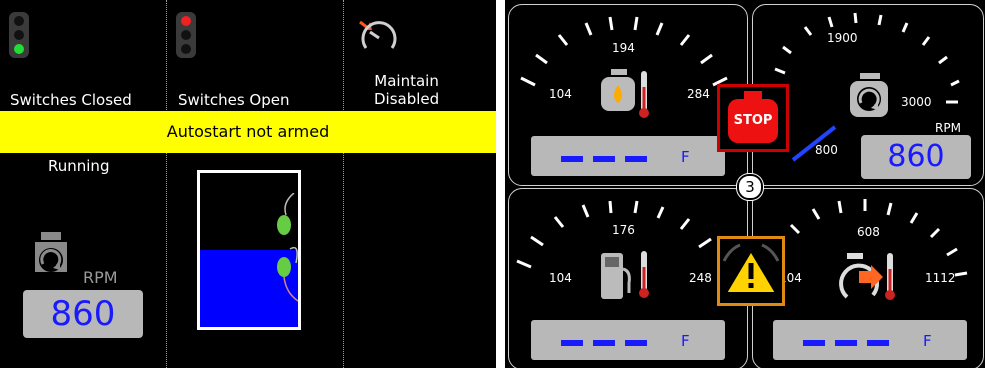  I want to click on status-switches-open: Switches Open, so click(234, 100).